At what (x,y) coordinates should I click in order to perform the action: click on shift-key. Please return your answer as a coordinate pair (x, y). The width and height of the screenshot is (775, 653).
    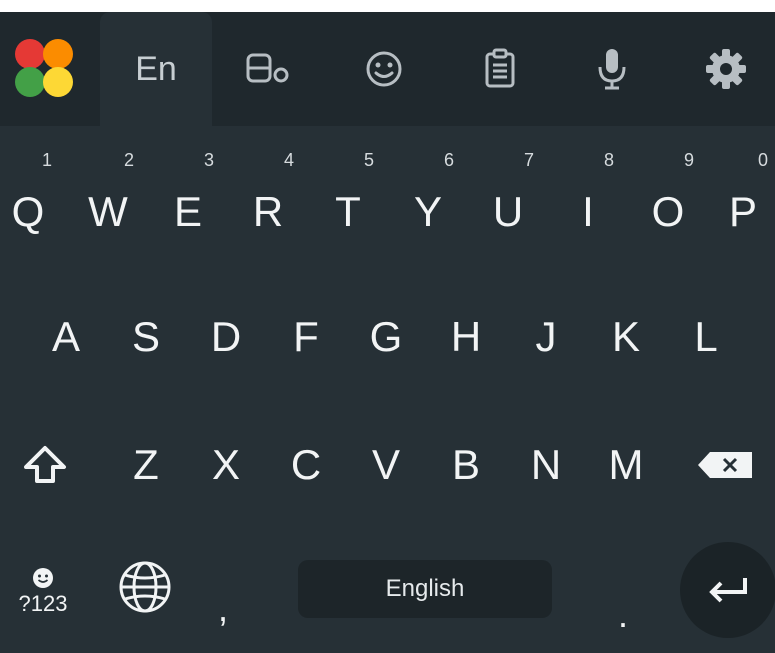
    Looking at the image, I should click on (45, 465).